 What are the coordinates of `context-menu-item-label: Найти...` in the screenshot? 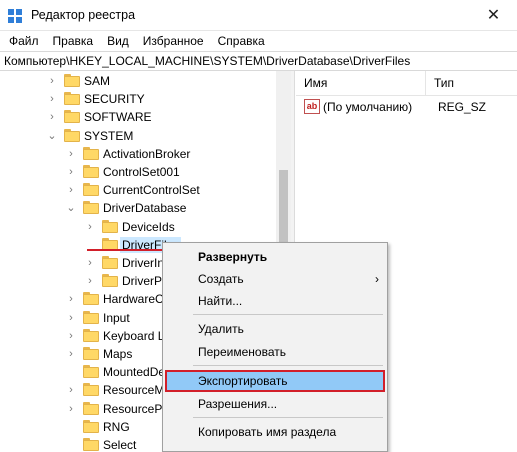 It's located at (220, 301).